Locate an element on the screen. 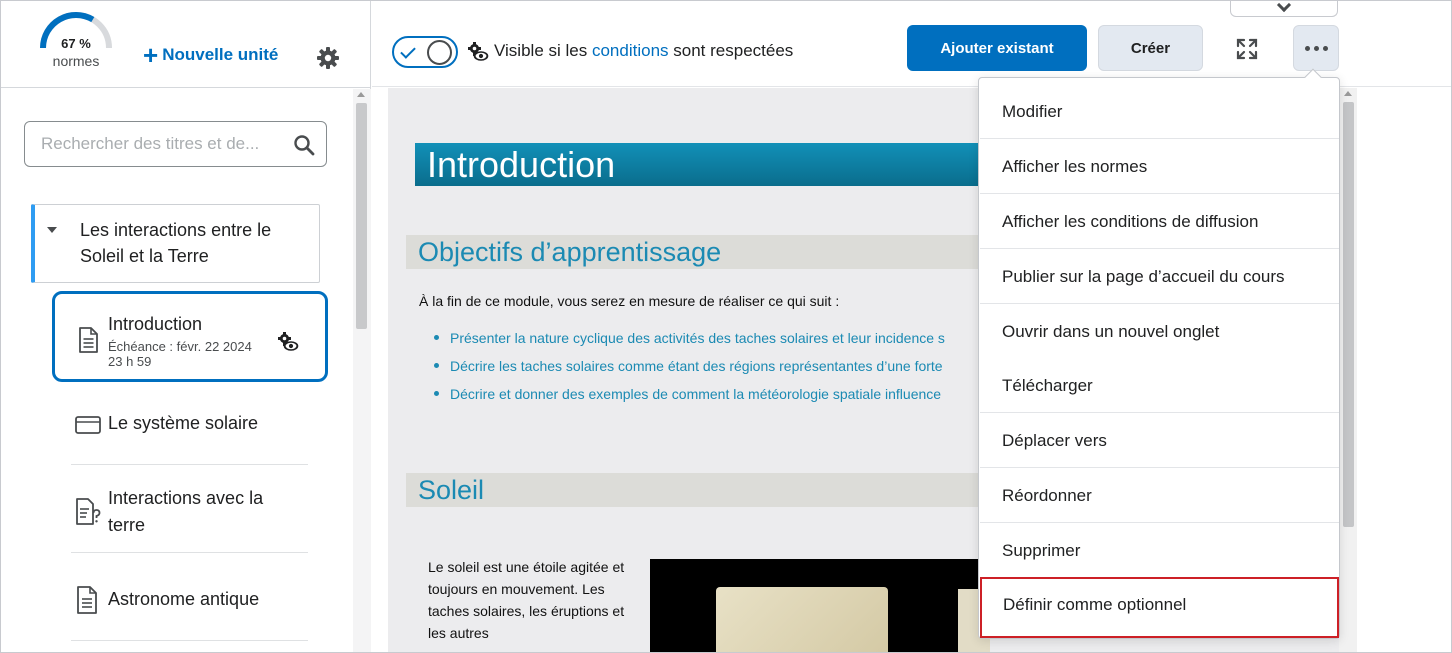 This screenshot has width=1452, height=653. new-unit-button: + Nouvelle unité is located at coordinates (211, 55).